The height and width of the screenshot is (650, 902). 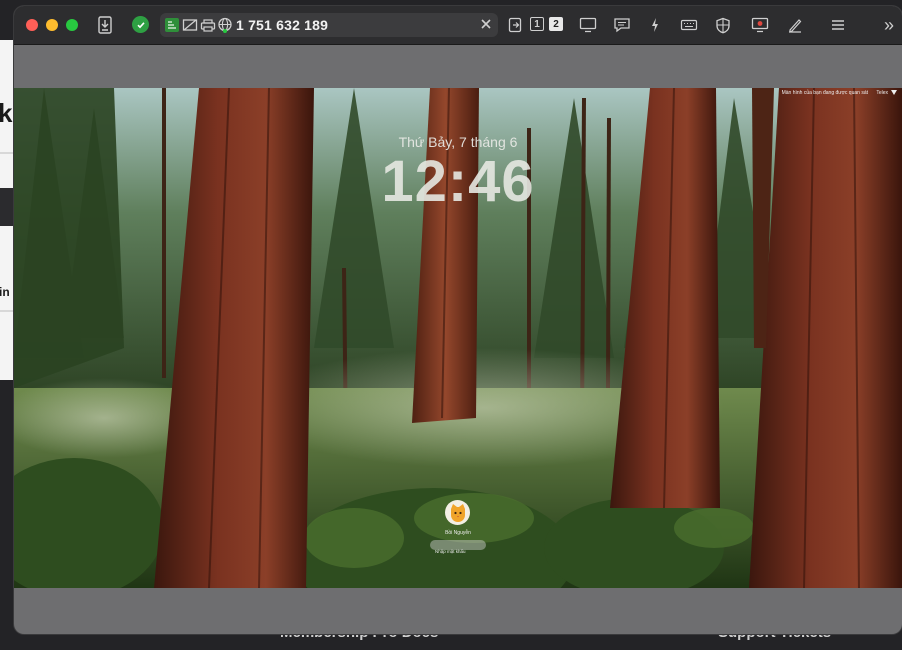 What do you see at coordinates (208, 25) in the screenshot?
I see `printer-icon` at bounding box center [208, 25].